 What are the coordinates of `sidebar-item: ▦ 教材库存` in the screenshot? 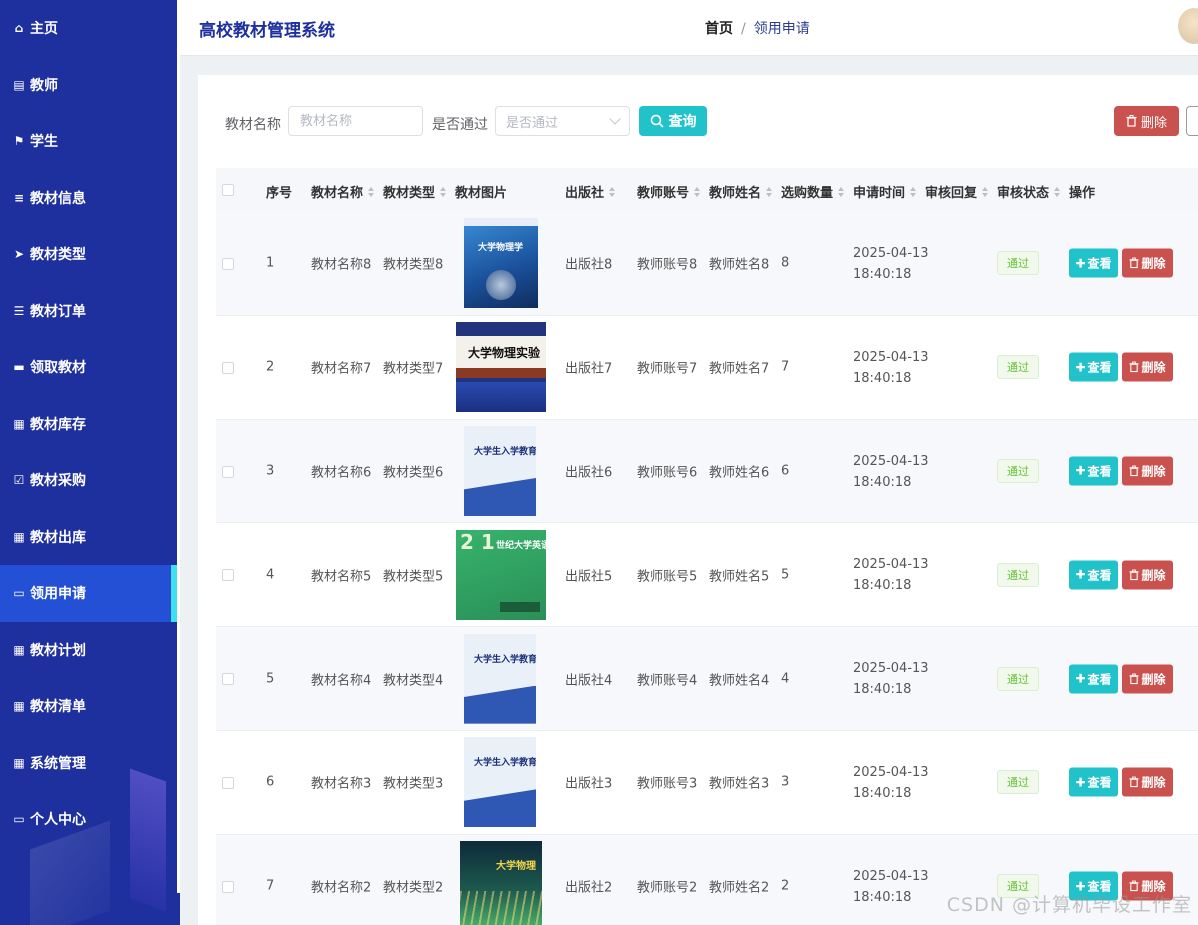 It's located at (90, 424).